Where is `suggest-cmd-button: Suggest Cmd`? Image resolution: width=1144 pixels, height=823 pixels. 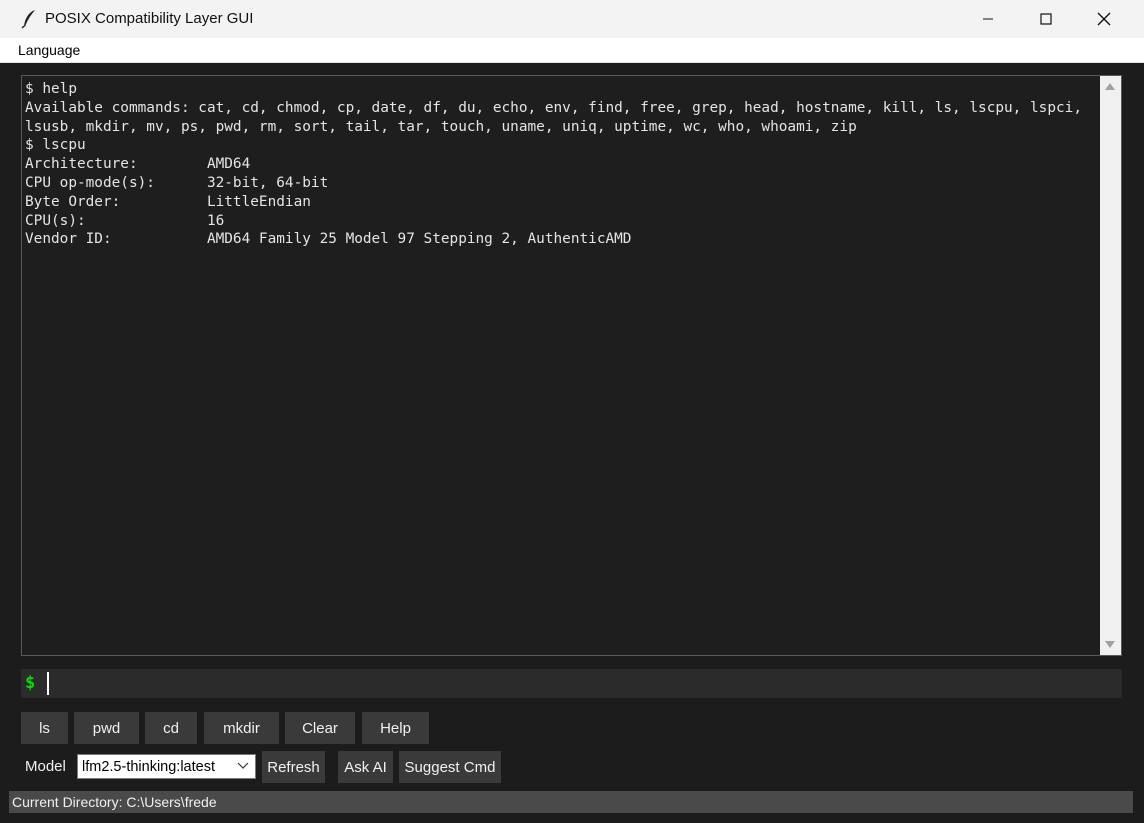
suggest-cmd-button: Suggest Cmd is located at coordinates (450, 767).